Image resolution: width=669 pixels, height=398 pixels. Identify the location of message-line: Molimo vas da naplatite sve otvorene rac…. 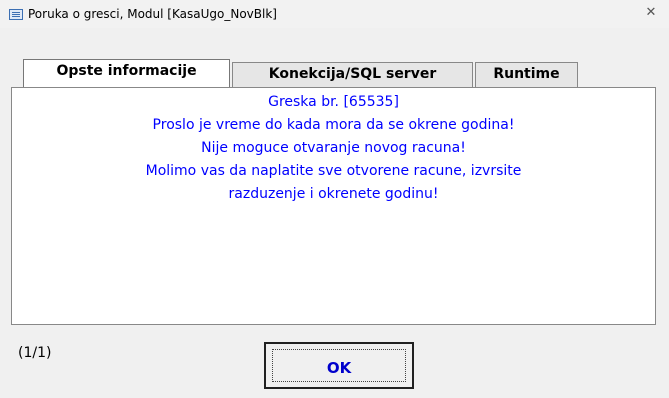
(333, 171).